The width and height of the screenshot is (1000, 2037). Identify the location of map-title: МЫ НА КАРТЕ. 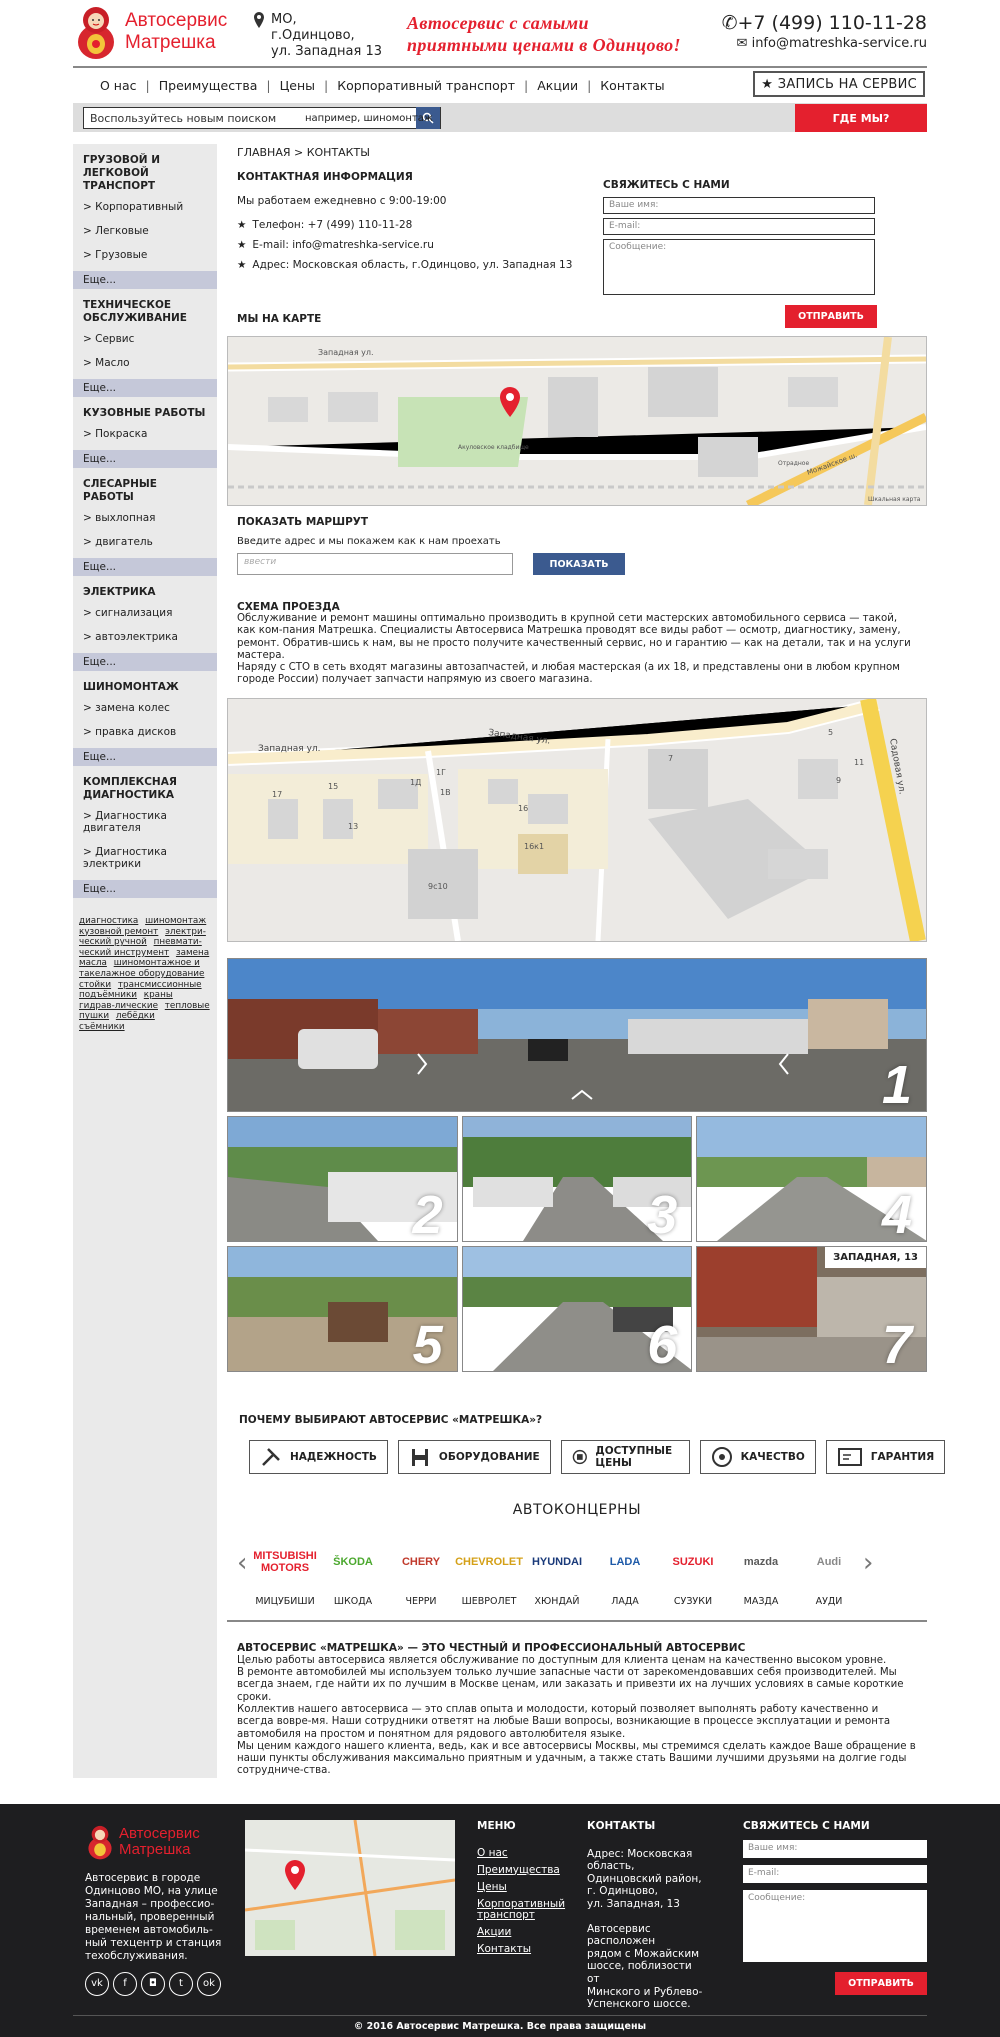
(279, 319).